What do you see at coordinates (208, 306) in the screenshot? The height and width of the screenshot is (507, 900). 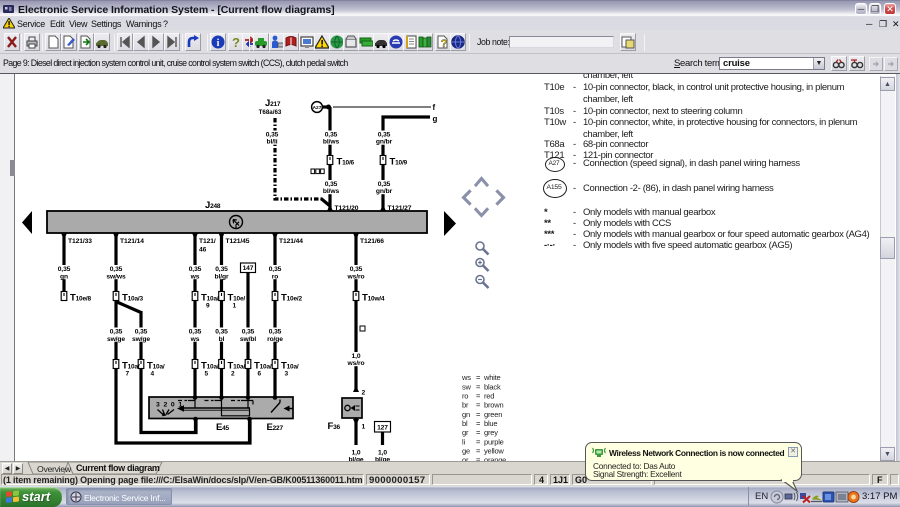 I see `svg-text: 9` at bounding box center [208, 306].